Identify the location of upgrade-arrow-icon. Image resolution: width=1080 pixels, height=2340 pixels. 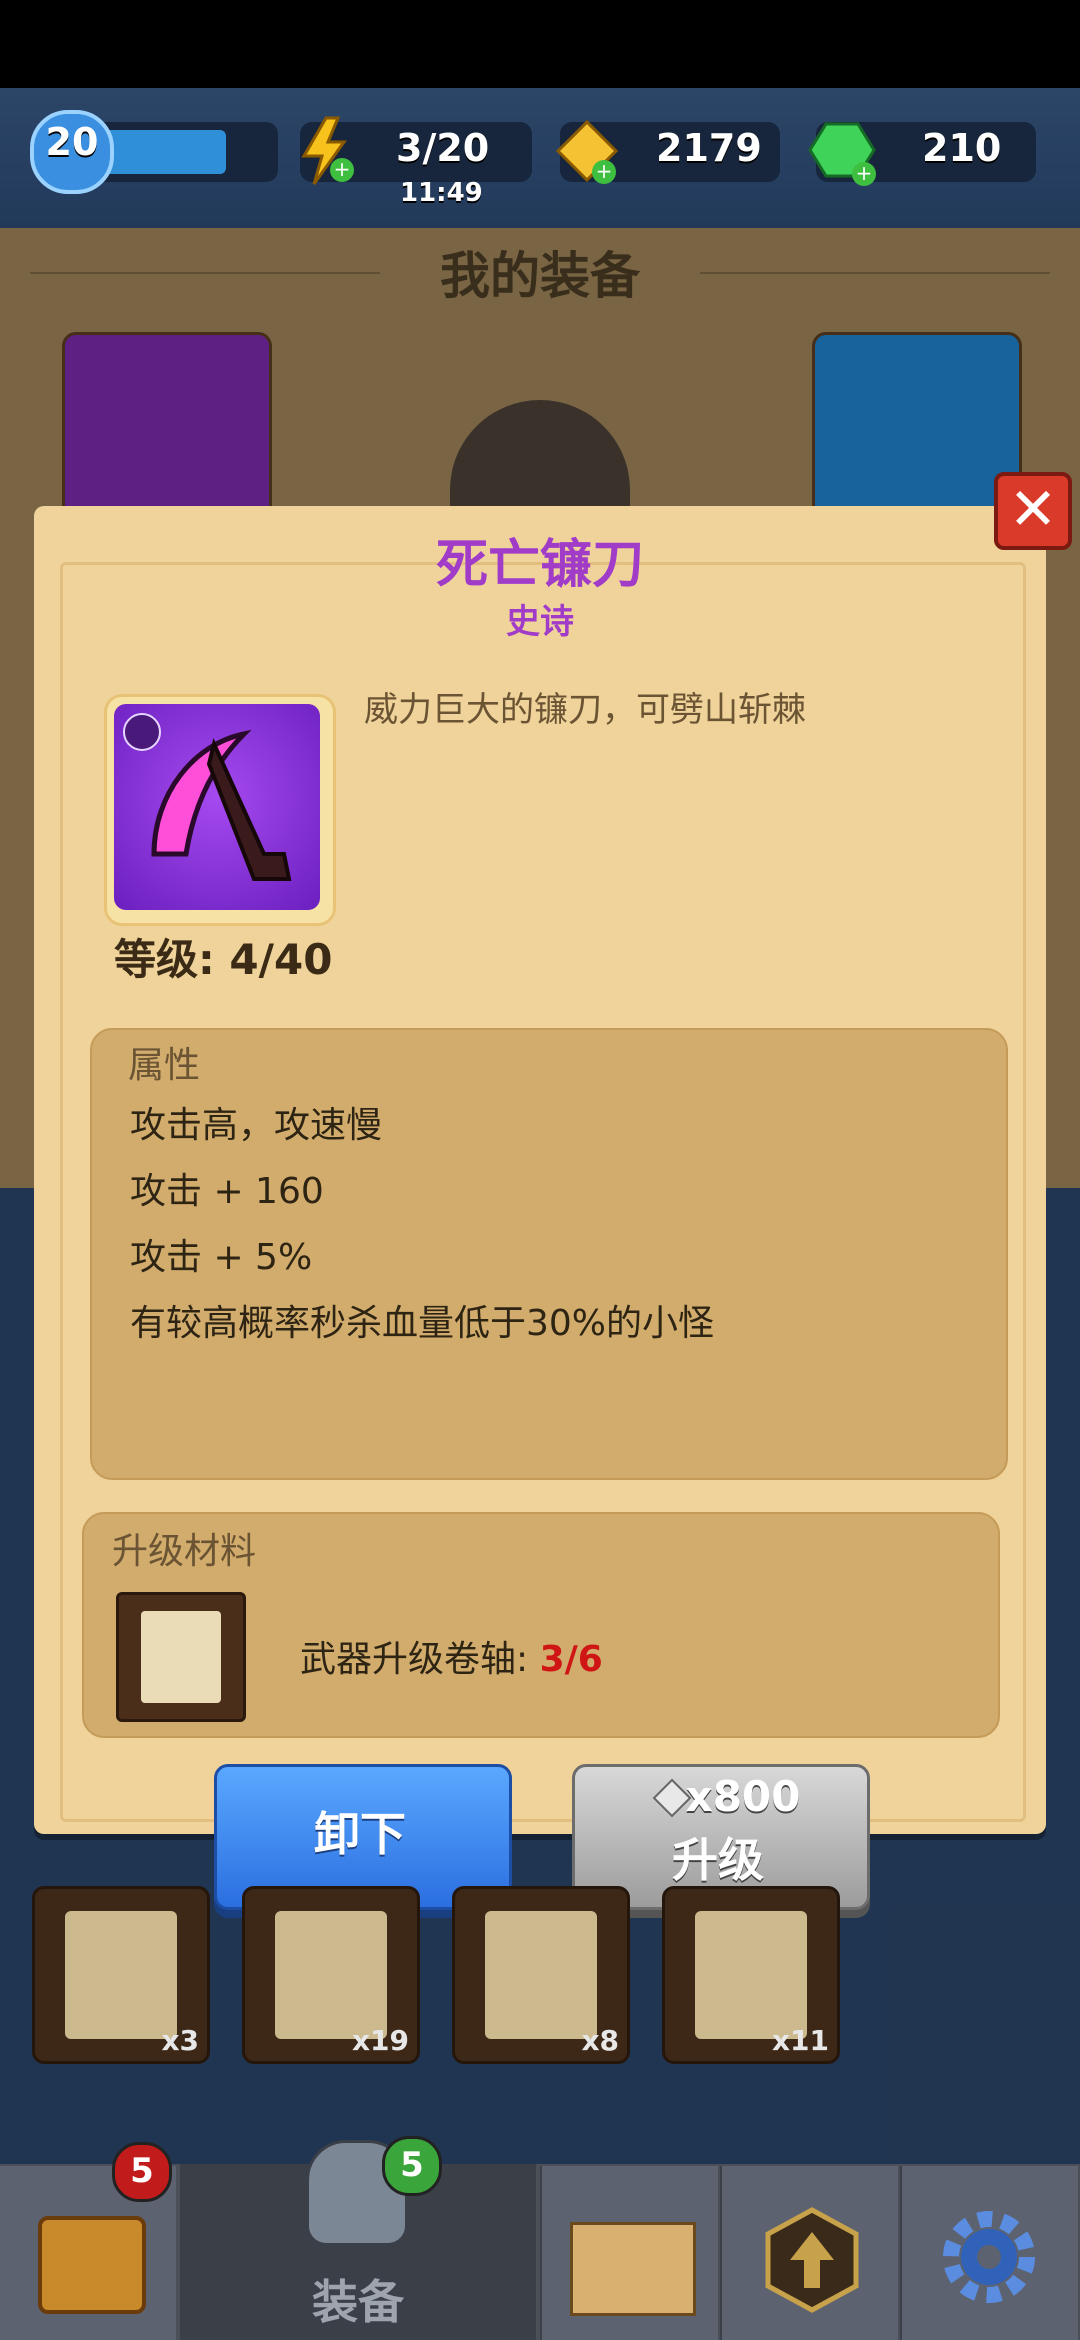
(812, 2260).